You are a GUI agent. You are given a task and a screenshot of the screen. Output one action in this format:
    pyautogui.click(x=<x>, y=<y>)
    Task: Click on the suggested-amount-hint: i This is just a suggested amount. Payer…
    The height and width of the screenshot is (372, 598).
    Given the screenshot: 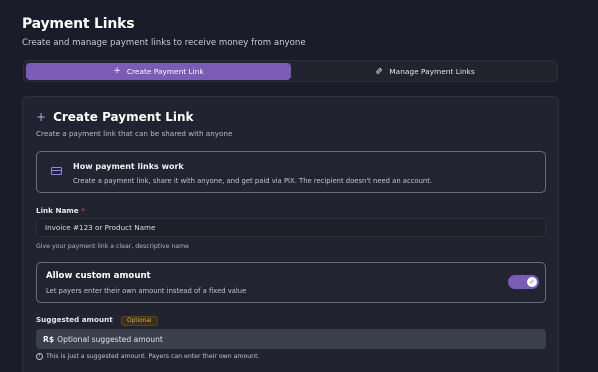 What is the action you would take?
    pyautogui.click(x=147, y=356)
    